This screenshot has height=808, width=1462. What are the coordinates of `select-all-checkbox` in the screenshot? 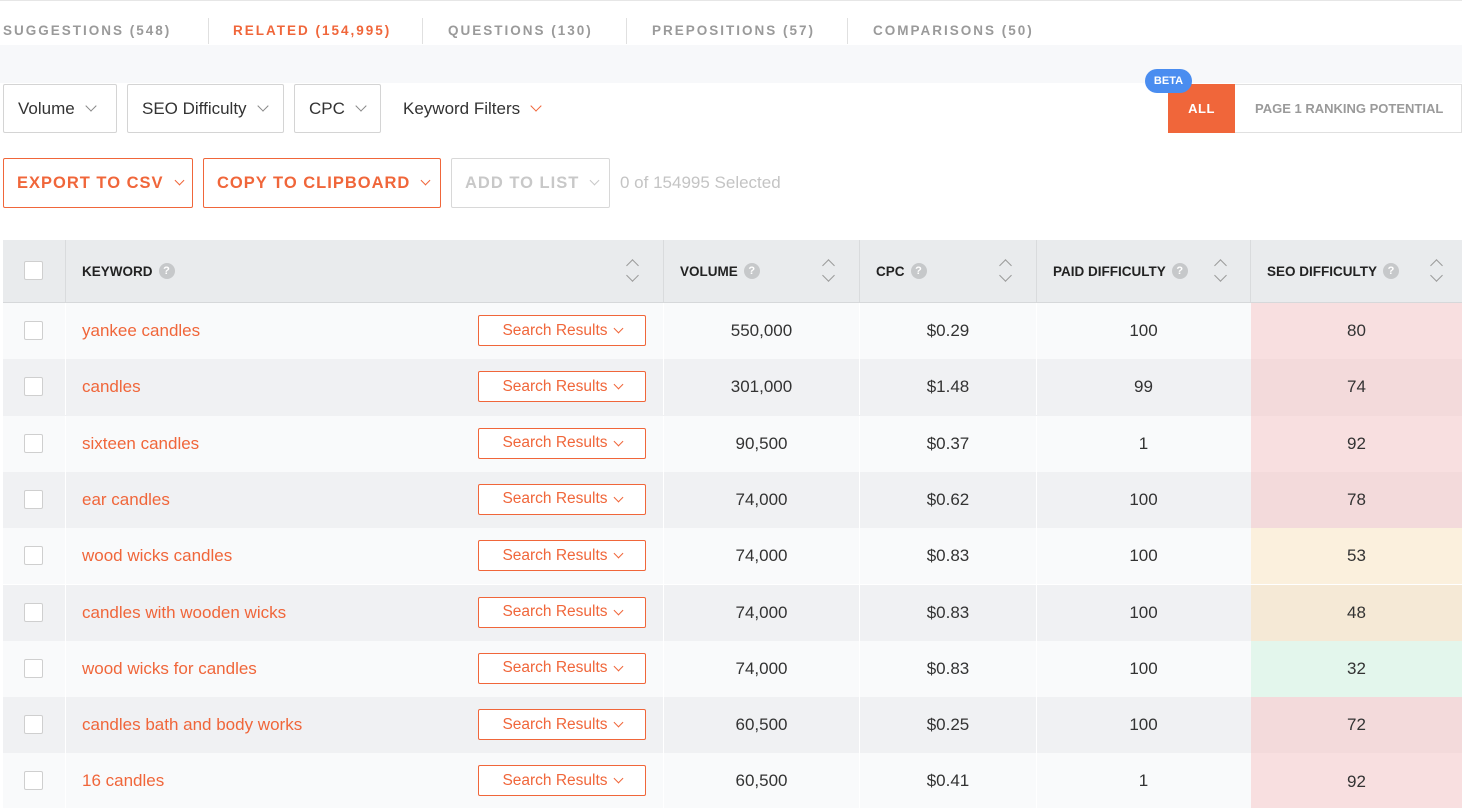 It's located at (33, 270).